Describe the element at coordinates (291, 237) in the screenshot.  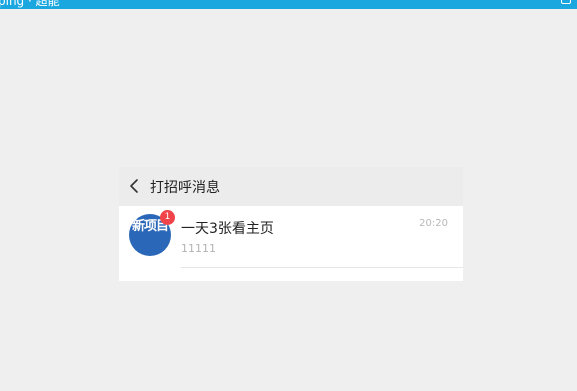
I see `message-list-item: 新项目 1 一天3张看主页 11111 20:20` at that location.